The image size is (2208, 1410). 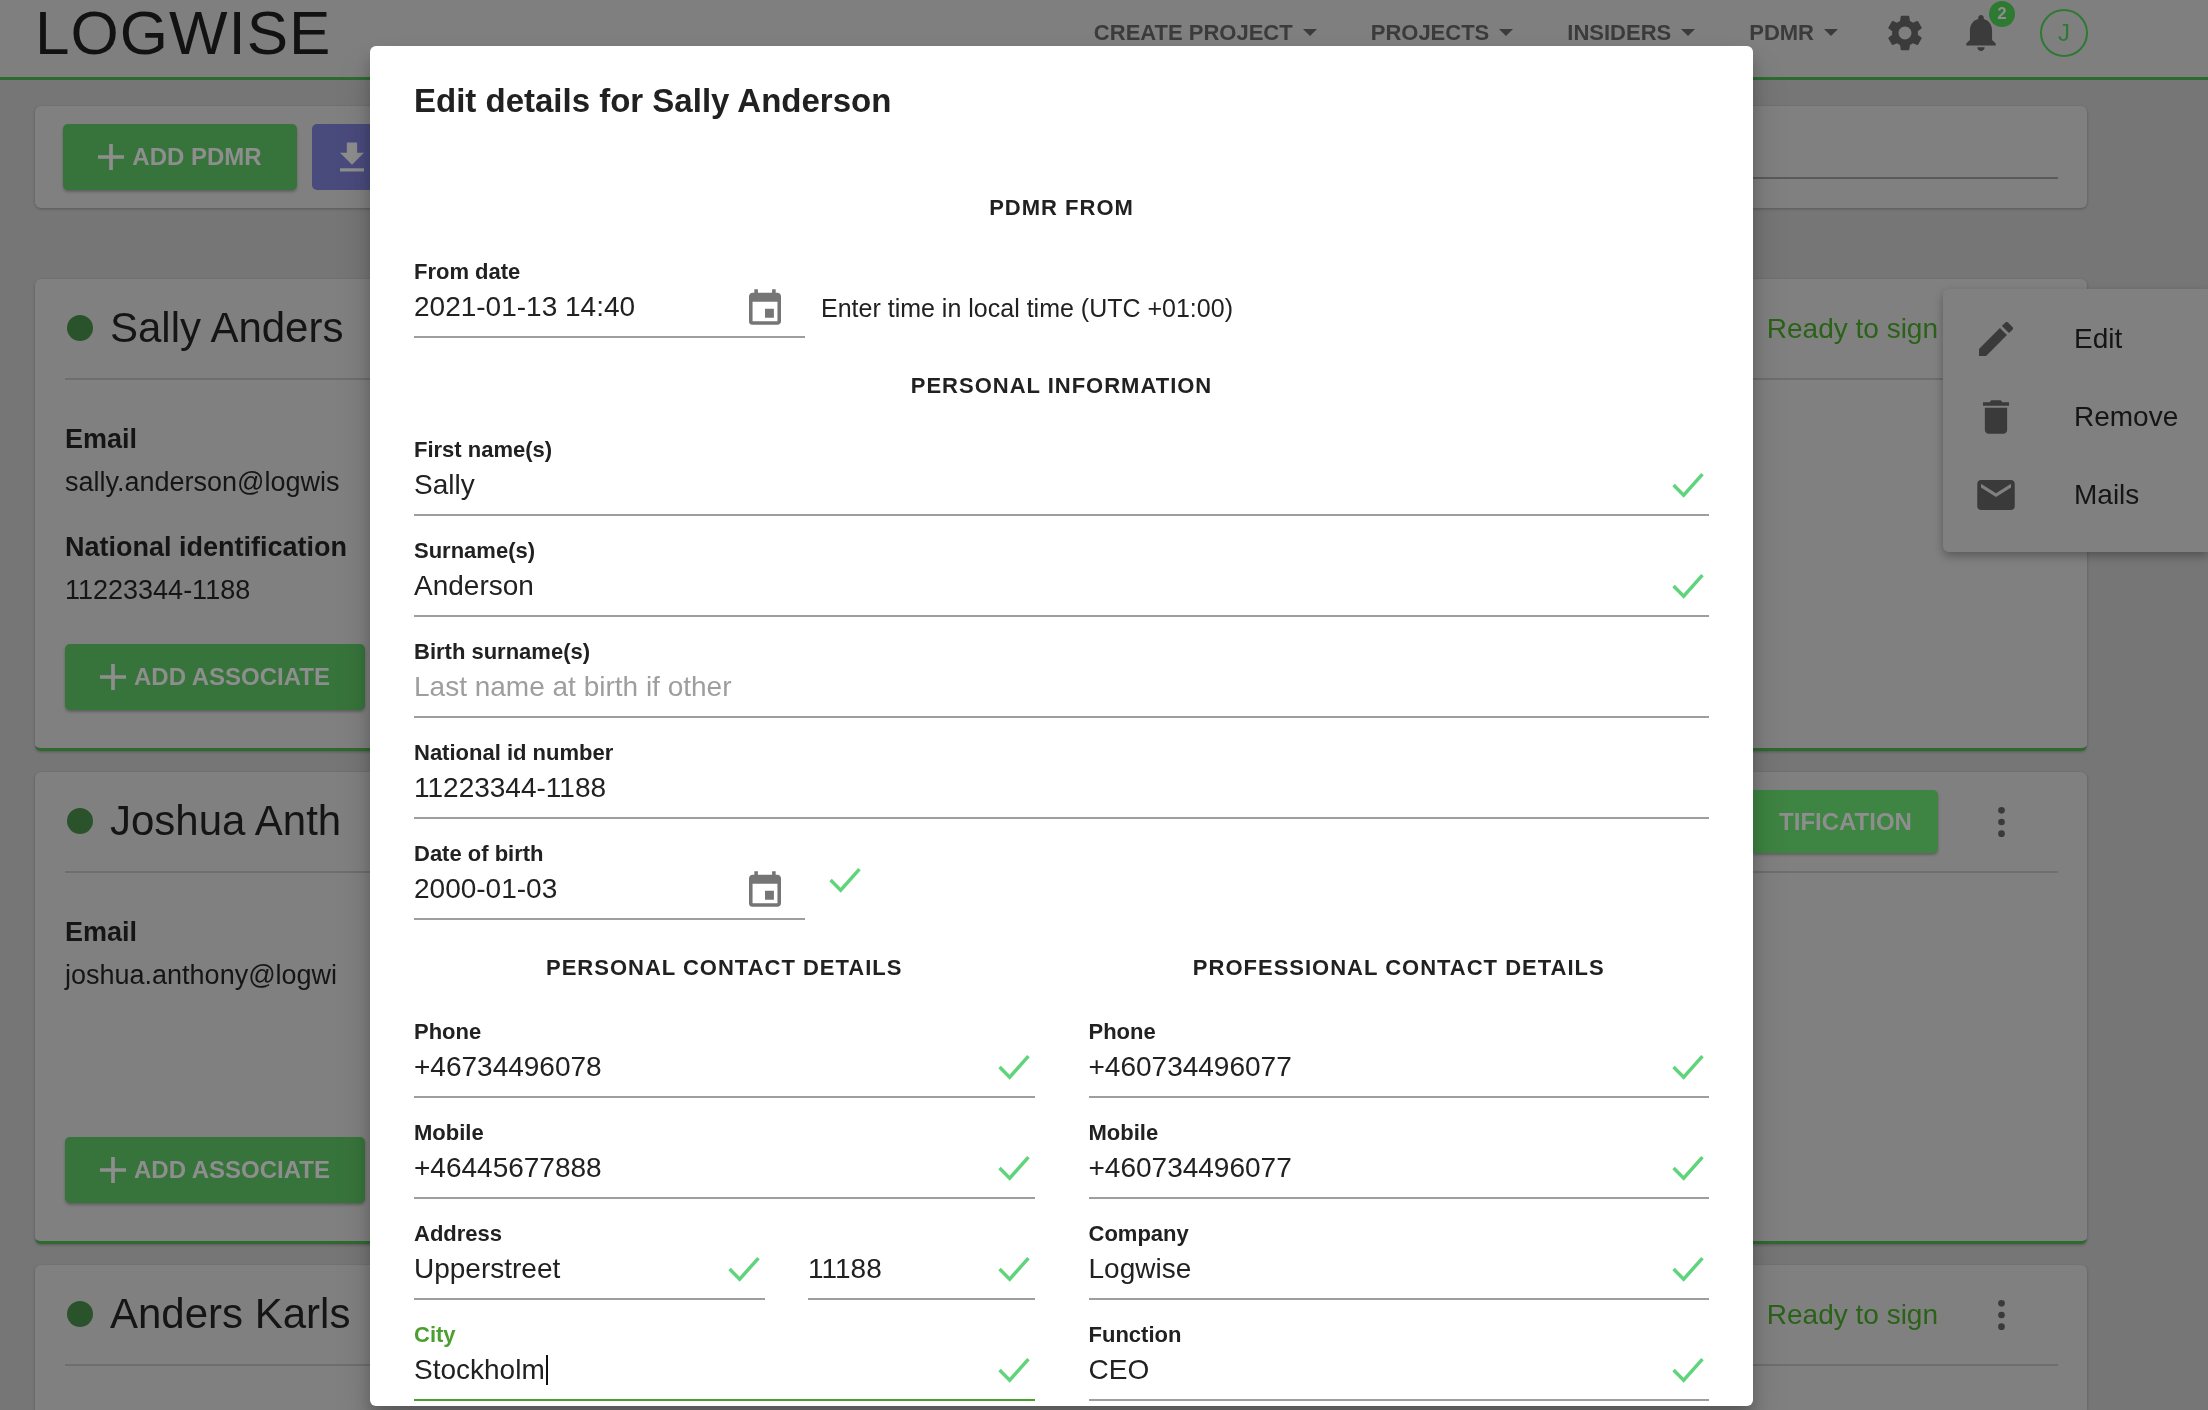 What do you see at coordinates (724, 1375) in the screenshot?
I see `text-field: Stockholm` at bounding box center [724, 1375].